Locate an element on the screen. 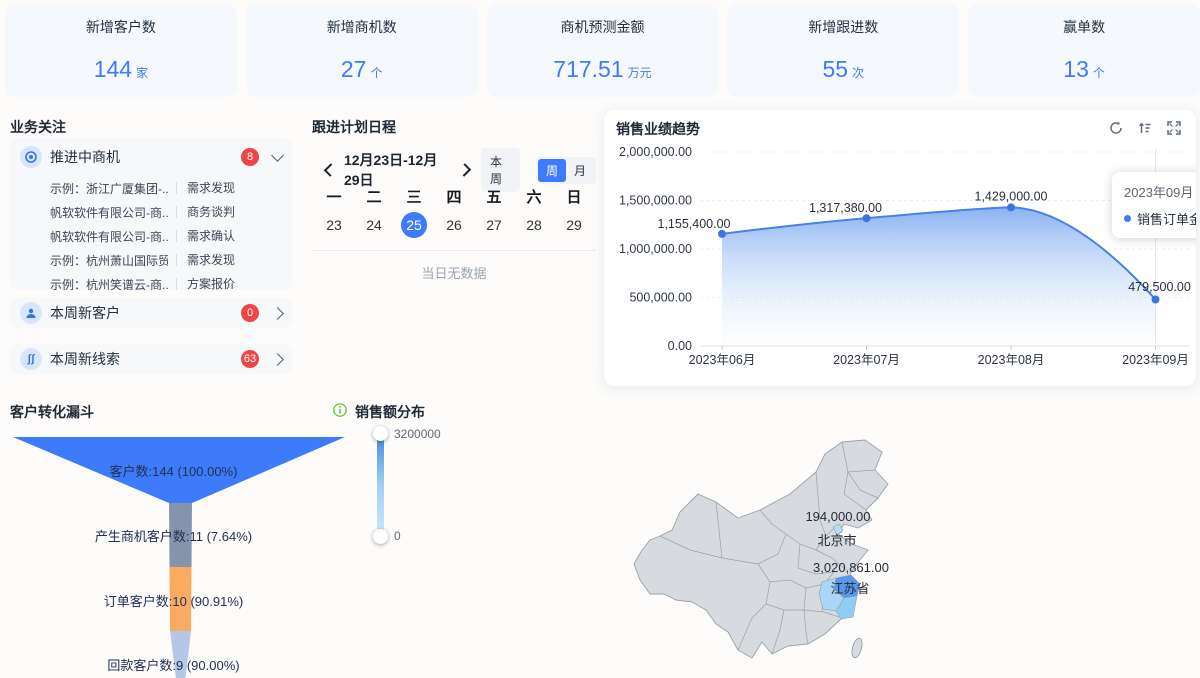  date-cell: 27 is located at coordinates (494, 225).